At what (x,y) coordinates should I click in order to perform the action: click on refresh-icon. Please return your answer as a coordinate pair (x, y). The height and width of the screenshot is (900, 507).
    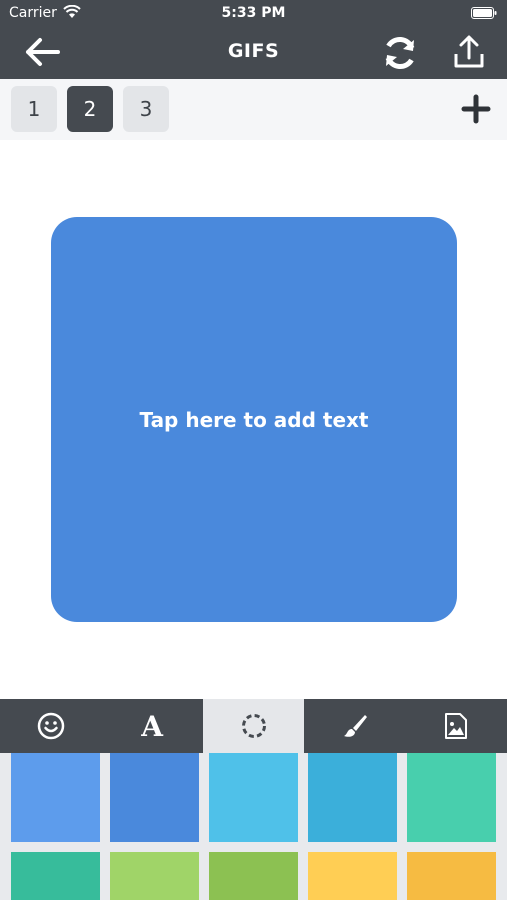
    Looking at the image, I should click on (400, 53).